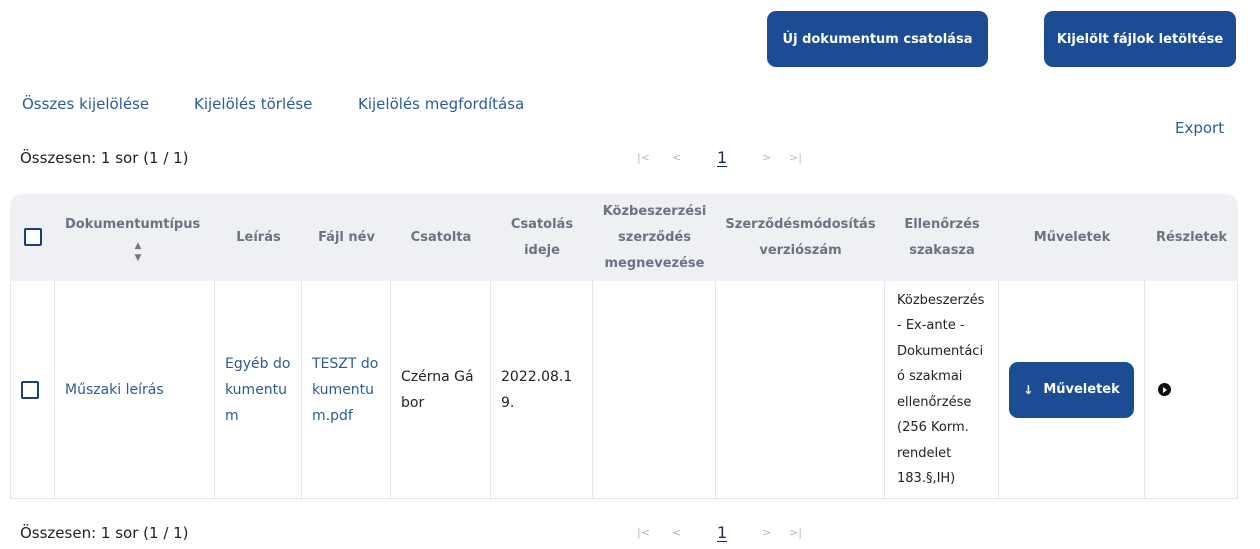  What do you see at coordinates (942, 237) in the screenshot?
I see `header-review-phase: Ellenőrzés szakasza` at bounding box center [942, 237].